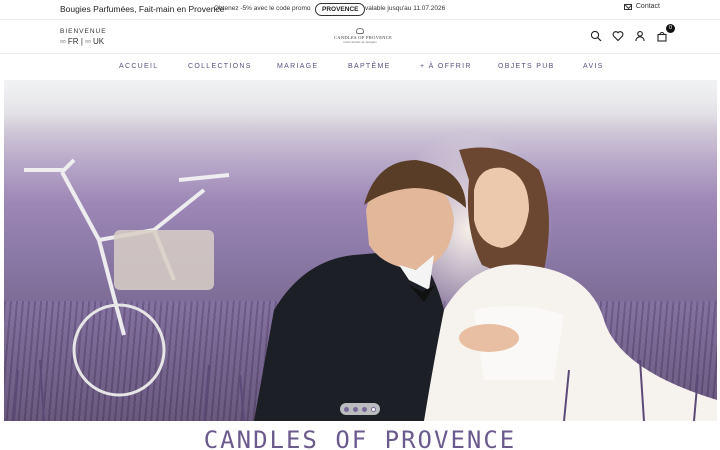 The image size is (720, 450). I want to click on lang-fr-link: FR, so click(73, 41).